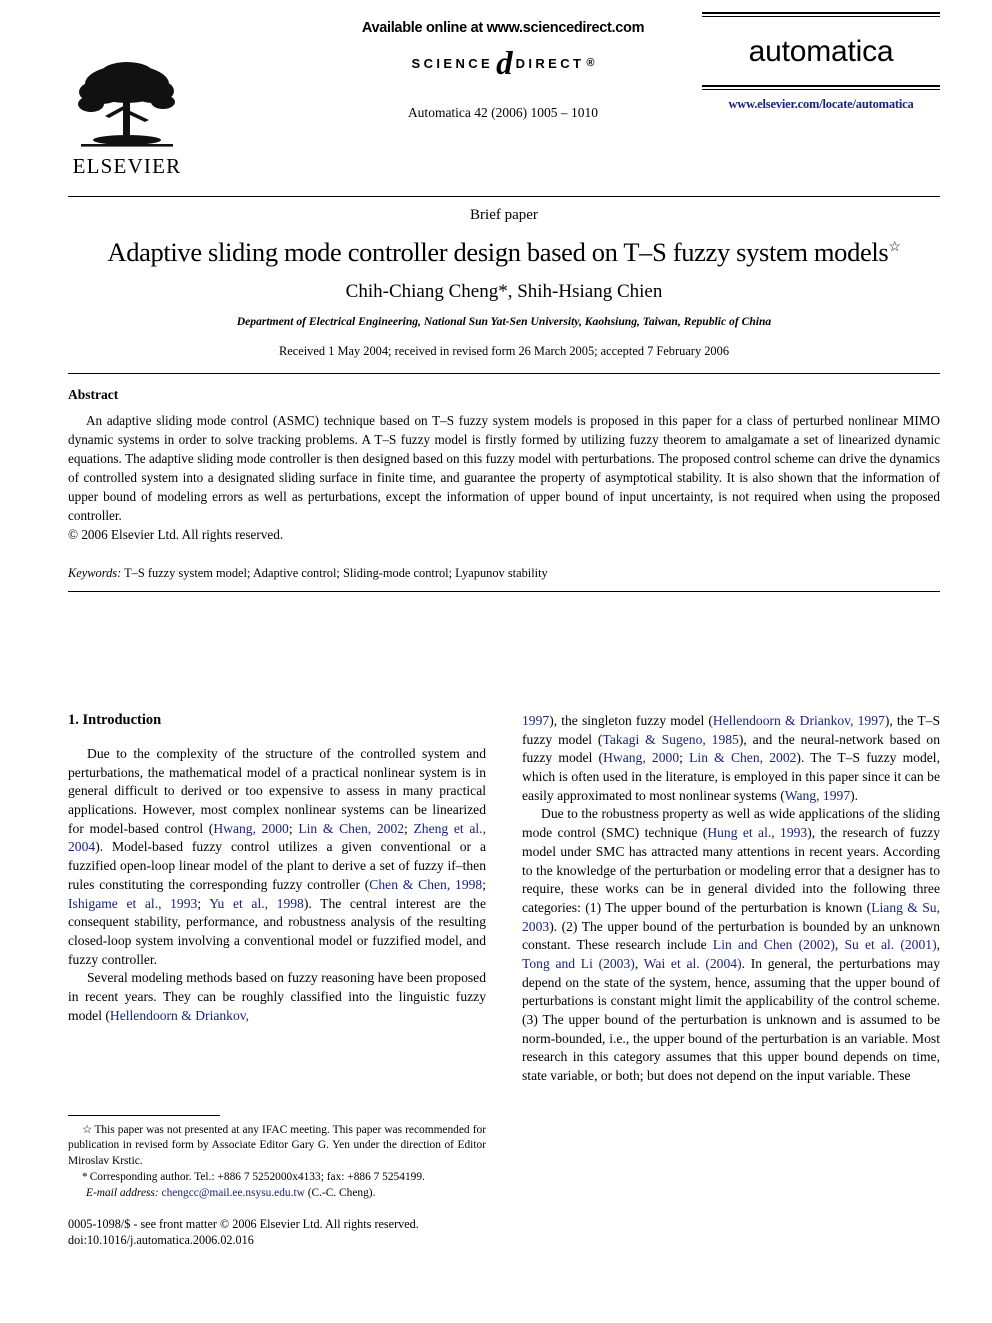  Describe the element at coordinates (854, 795) in the screenshot. I see `text-run: ).` at that location.